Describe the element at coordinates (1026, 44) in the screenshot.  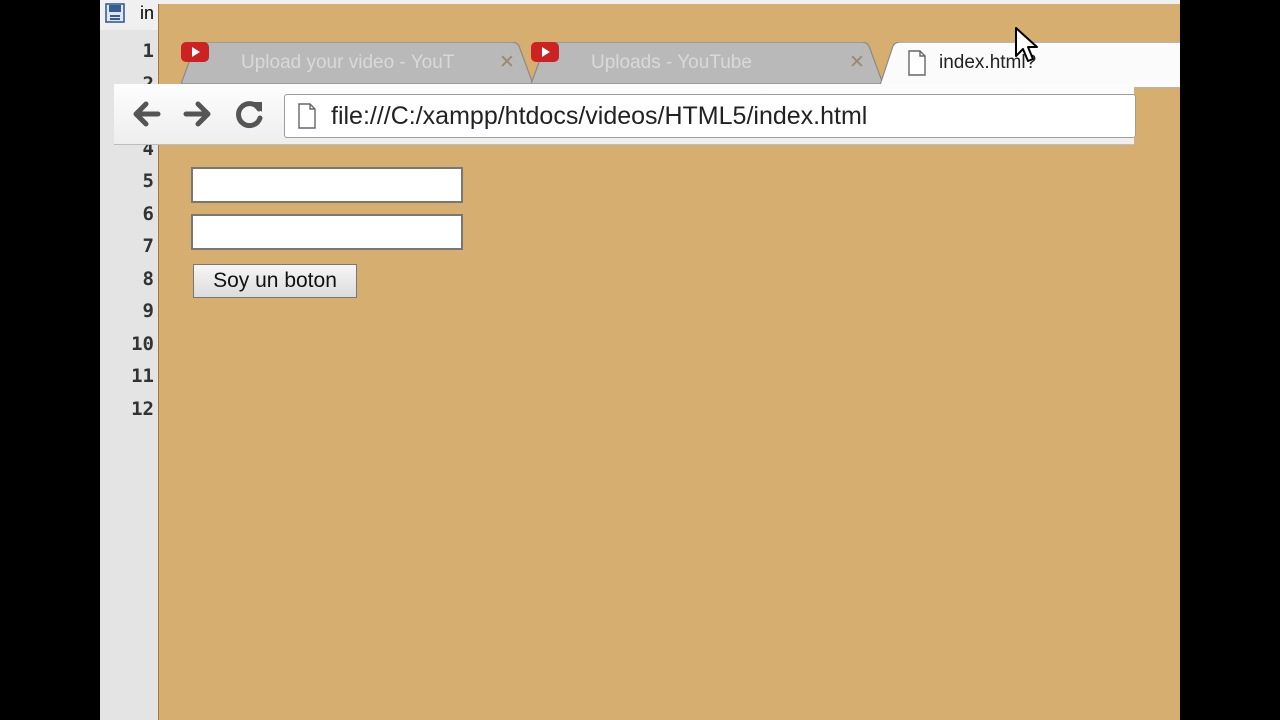
I see `mouse-cursor-icon` at that location.